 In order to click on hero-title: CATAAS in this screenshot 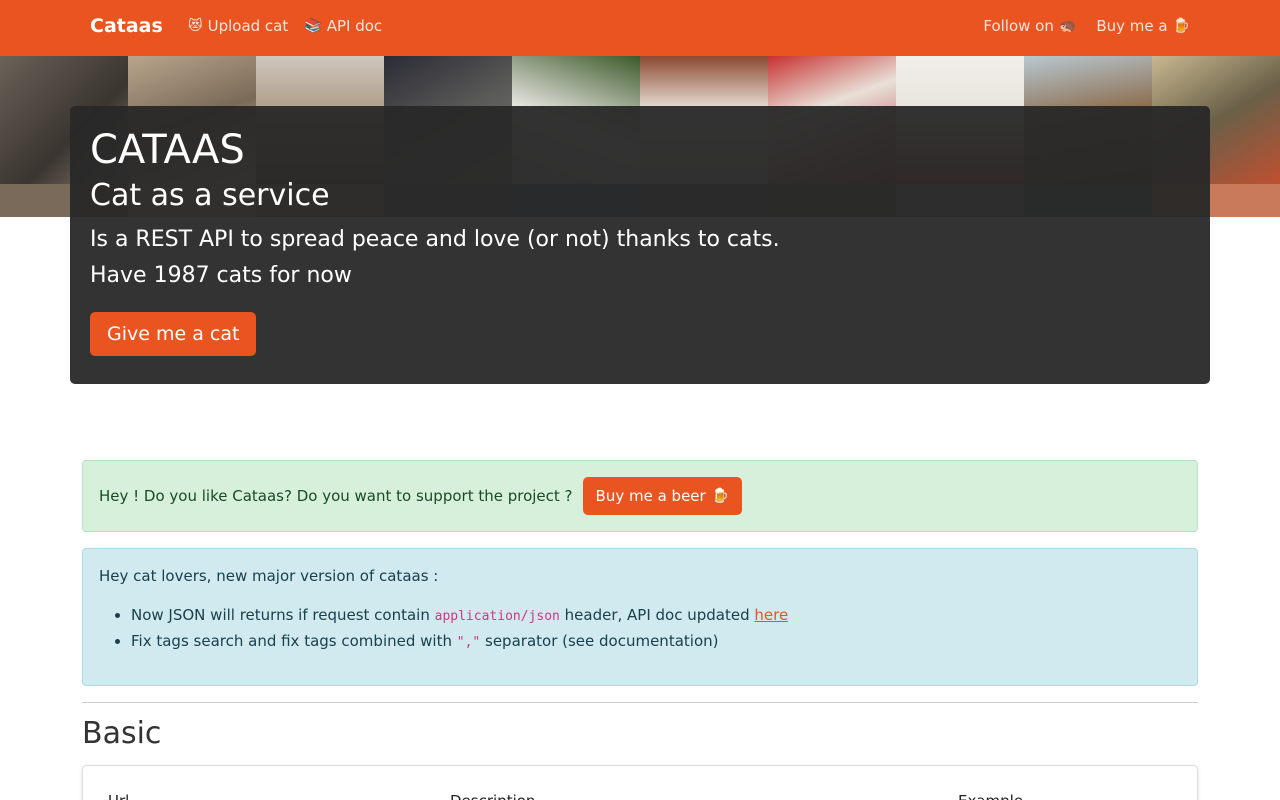, I will do `click(167, 150)`.